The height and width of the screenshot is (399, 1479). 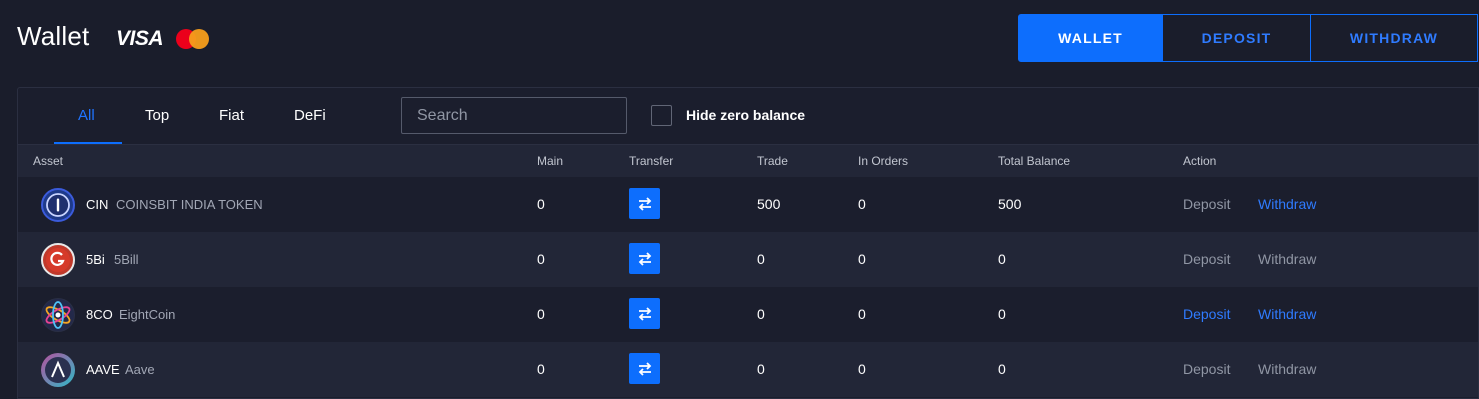 What do you see at coordinates (748, 259) in the screenshot?
I see `table-row: 5Bi 5Bill 0 0 0 0 Deposit Withdraw` at bounding box center [748, 259].